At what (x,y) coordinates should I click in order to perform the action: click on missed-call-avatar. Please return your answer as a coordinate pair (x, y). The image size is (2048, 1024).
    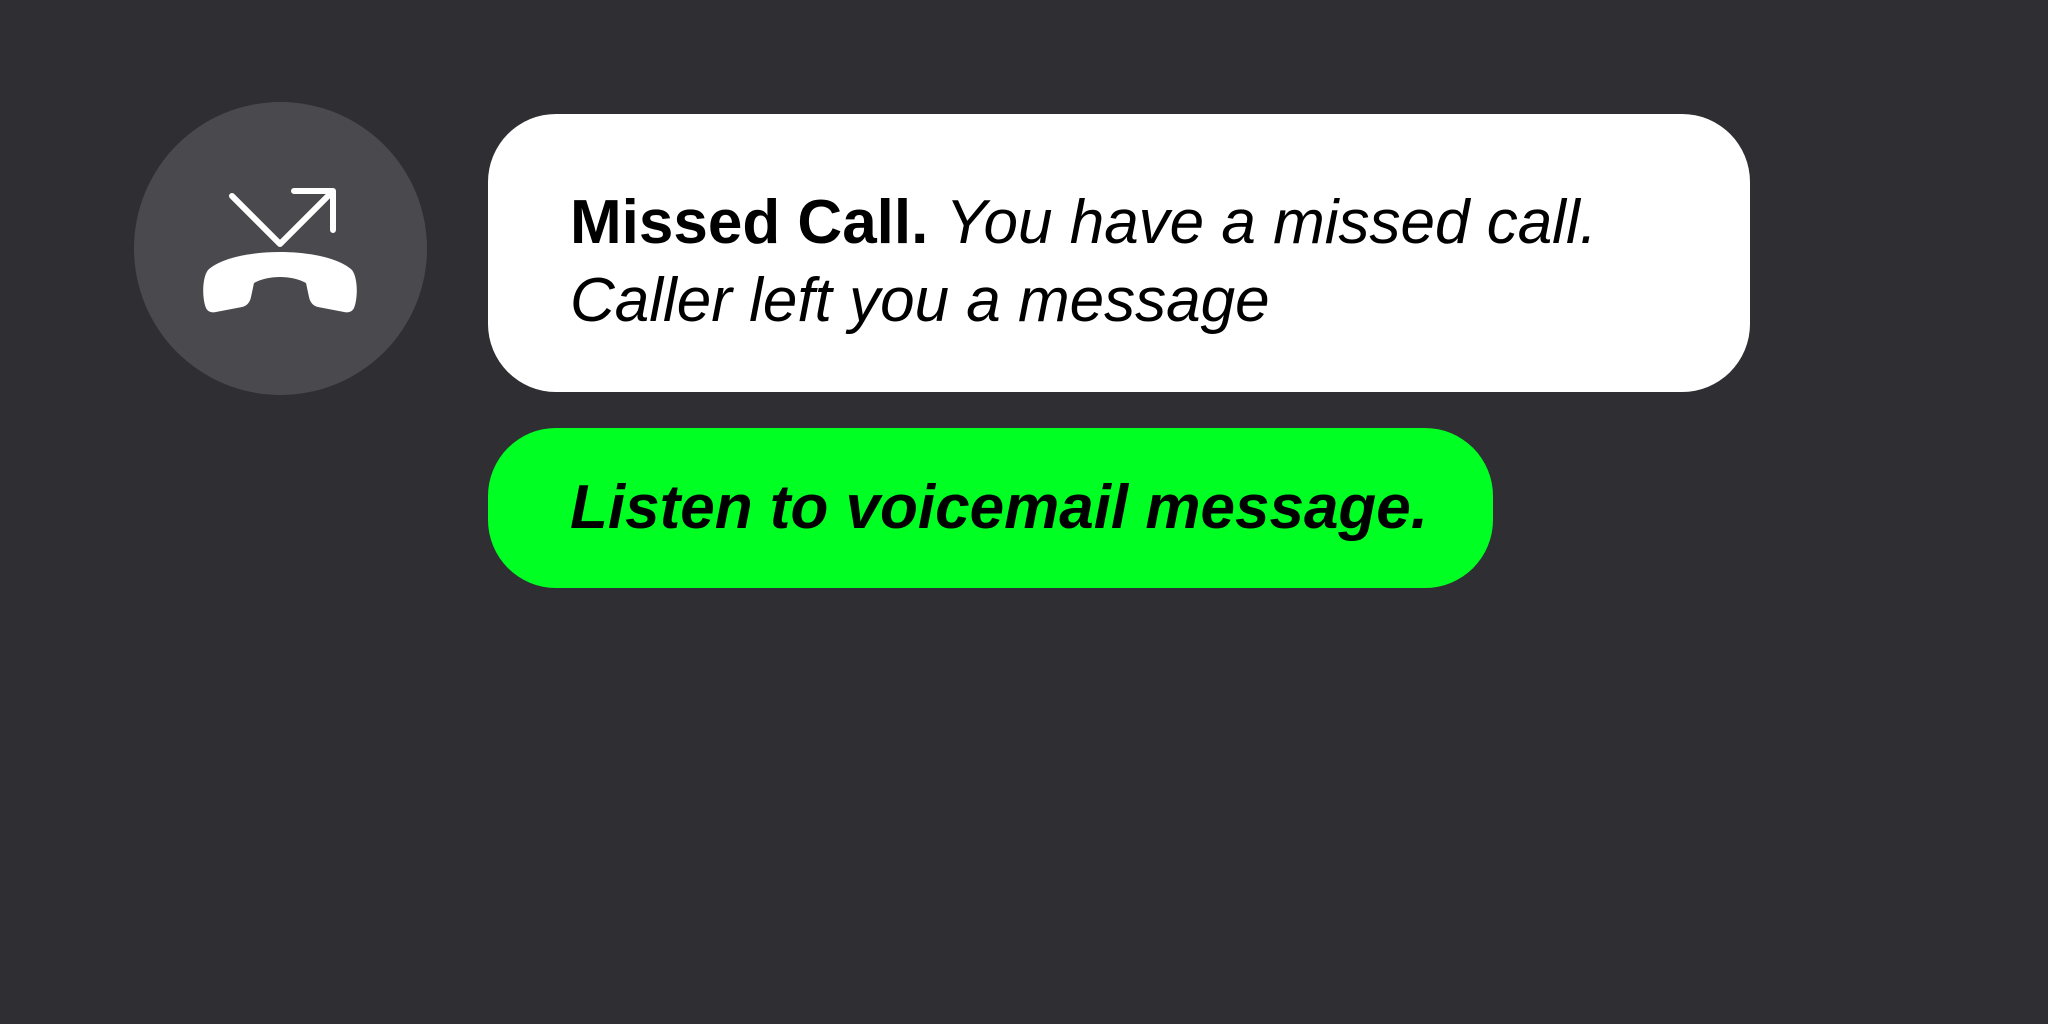
    Looking at the image, I should click on (280, 248).